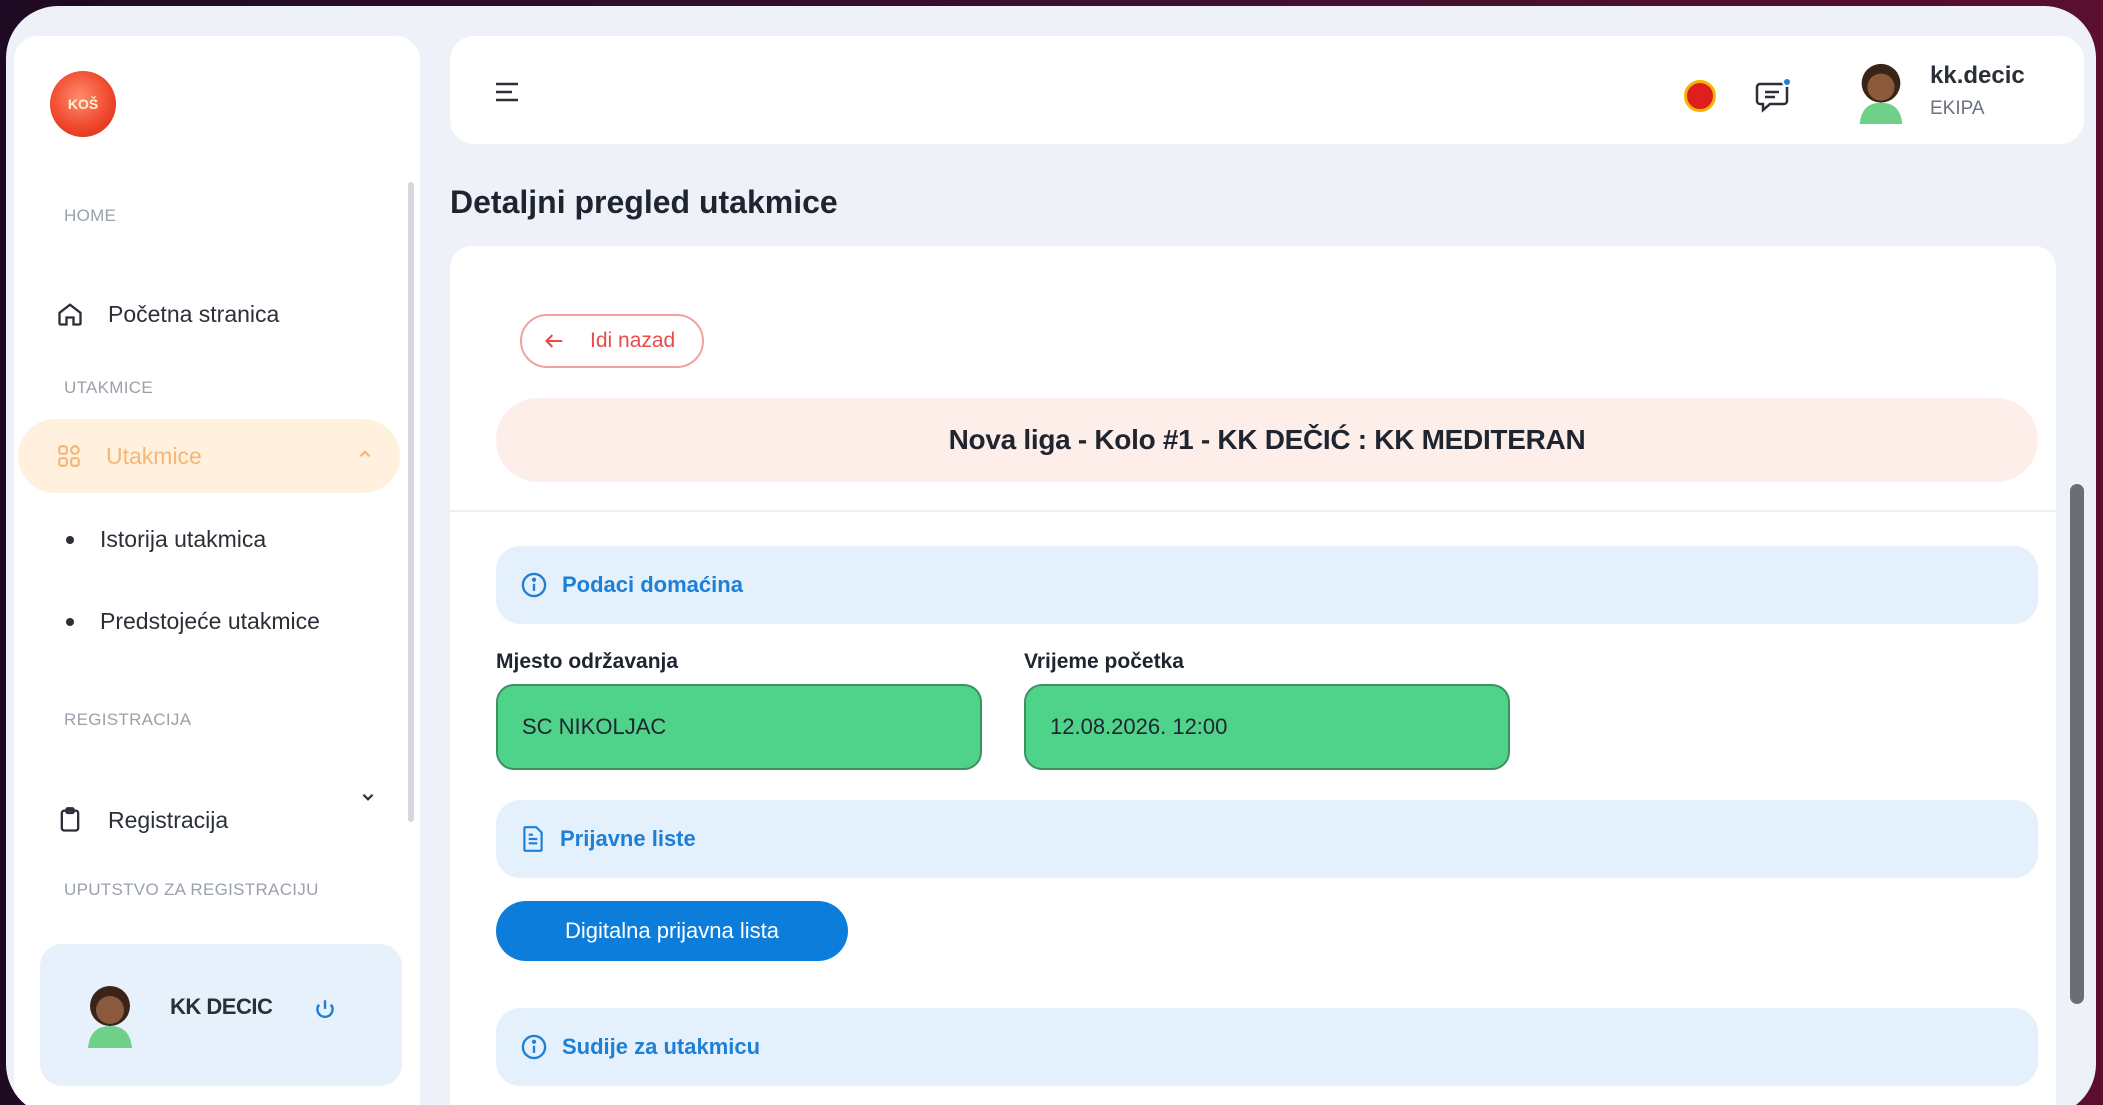  Describe the element at coordinates (587, 661) in the screenshot. I see `venue-label: Mjesto održavanja` at that location.